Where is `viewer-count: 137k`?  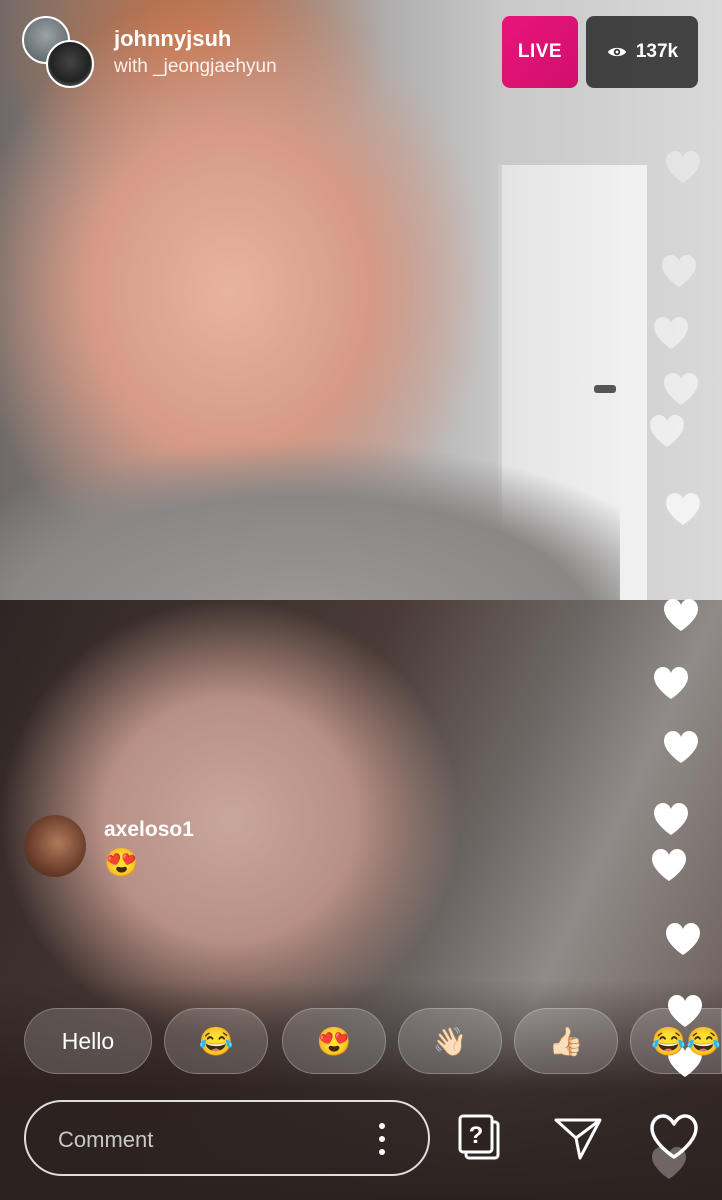
viewer-count: 137k is located at coordinates (657, 51).